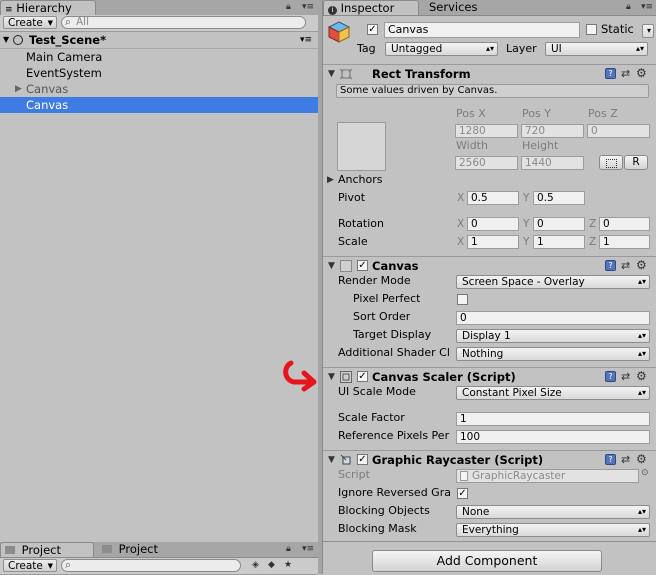 The height and width of the screenshot is (575, 656). What do you see at coordinates (553, 336) in the screenshot?
I see `target-display-dropdown: Display 1 ▴▾` at bounding box center [553, 336].